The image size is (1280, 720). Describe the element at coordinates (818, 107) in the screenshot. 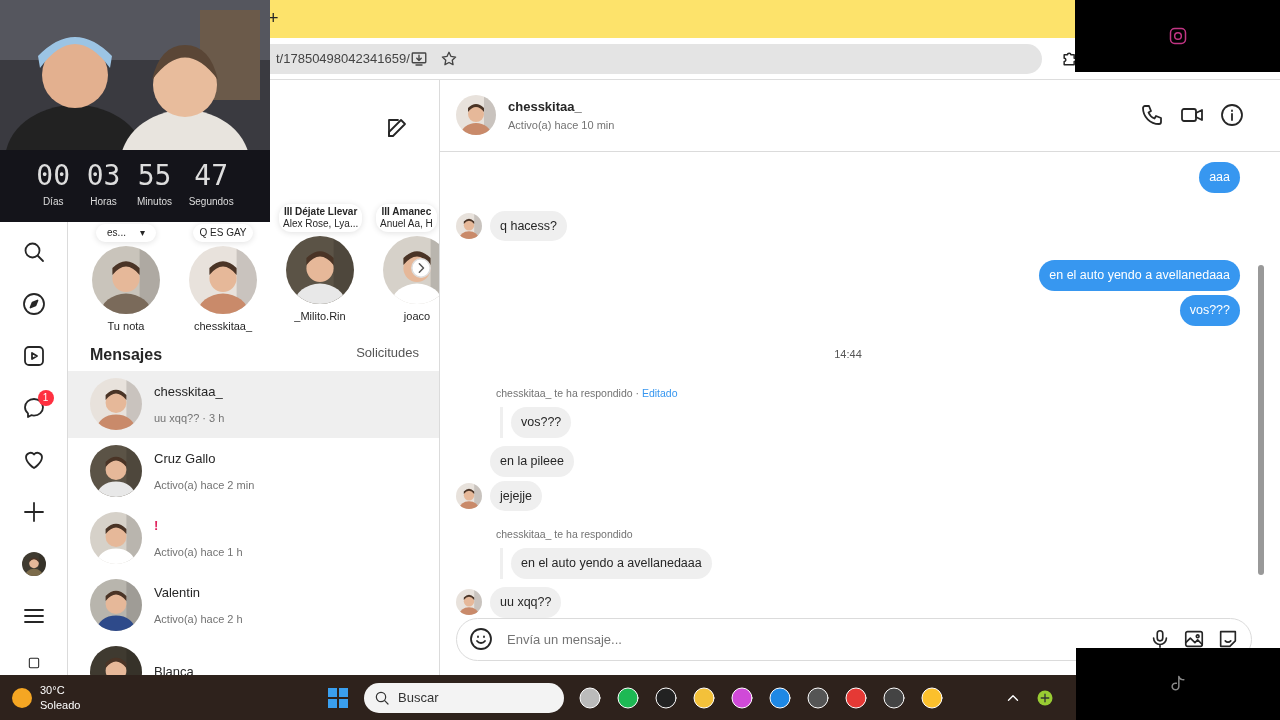

I see `chat-contact-name: chesskitaa_` at that location.